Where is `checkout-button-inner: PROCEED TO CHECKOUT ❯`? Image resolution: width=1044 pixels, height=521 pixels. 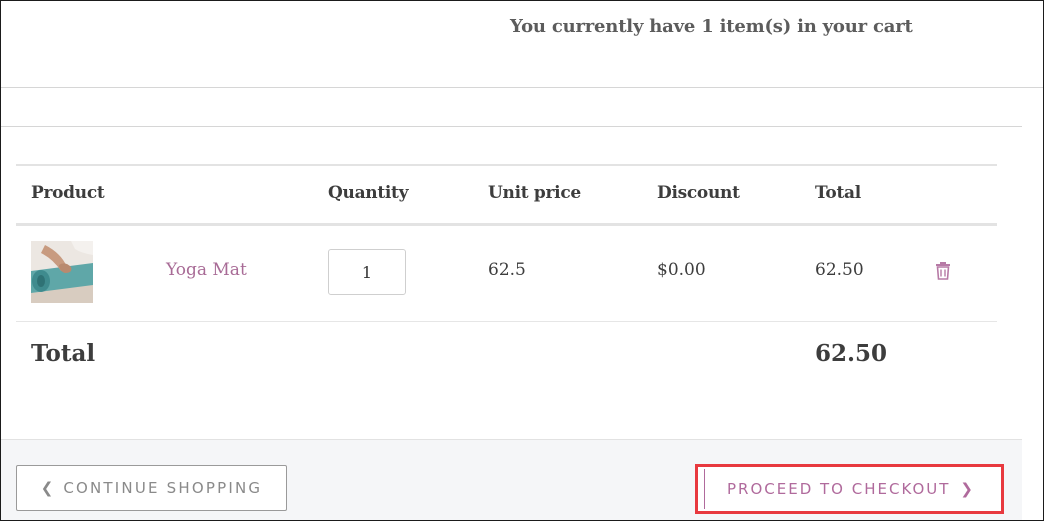
checkout-button-inner: PROCEED TO CHECKOUT ❯ is located at coordinates (849, 489).